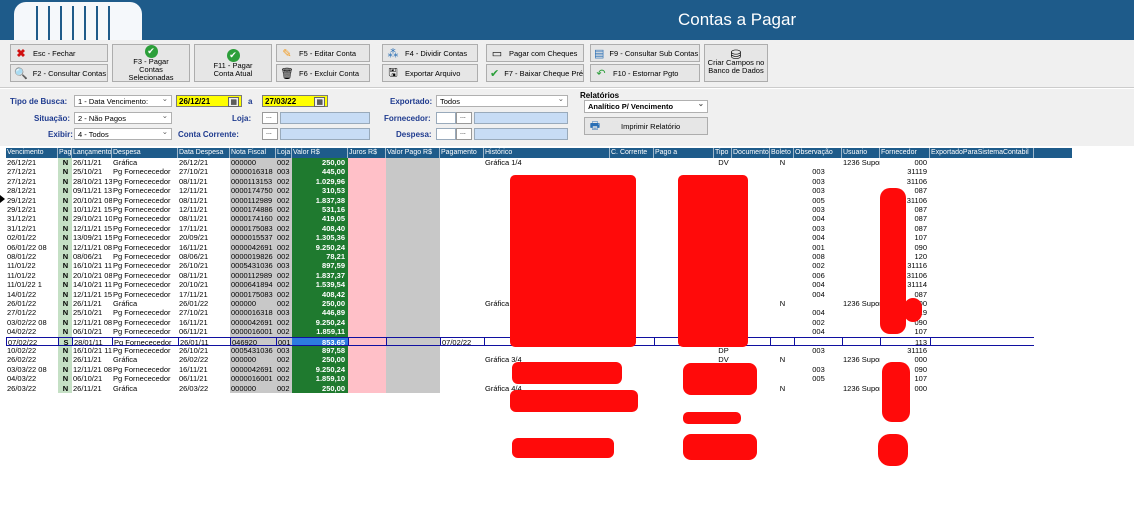  What do you see at coordinates (646, 126) in the screenshot?
I see `print-report-button: 🖶 Imprimir Relatório` at bounding box center [646, 126].